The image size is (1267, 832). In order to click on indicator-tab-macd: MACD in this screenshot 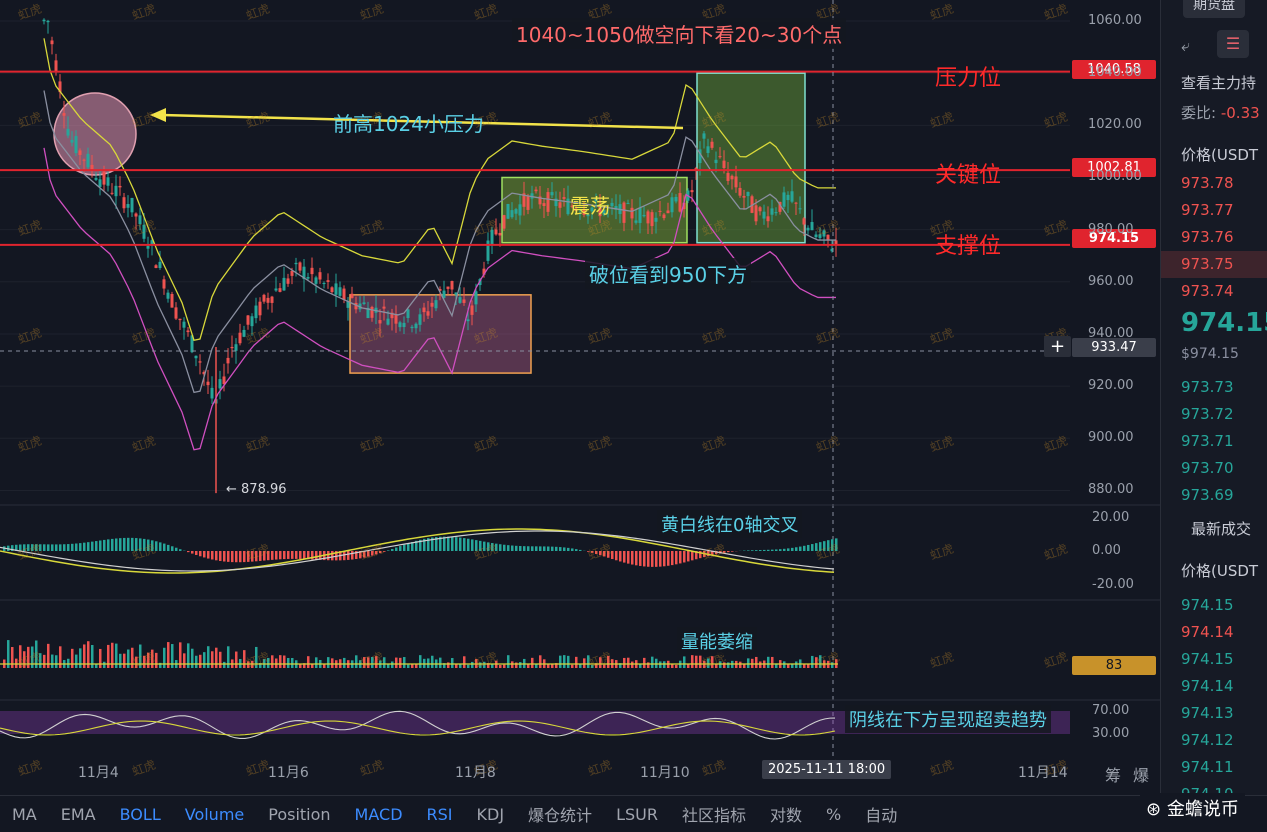, I will do `click(379, 814)`.